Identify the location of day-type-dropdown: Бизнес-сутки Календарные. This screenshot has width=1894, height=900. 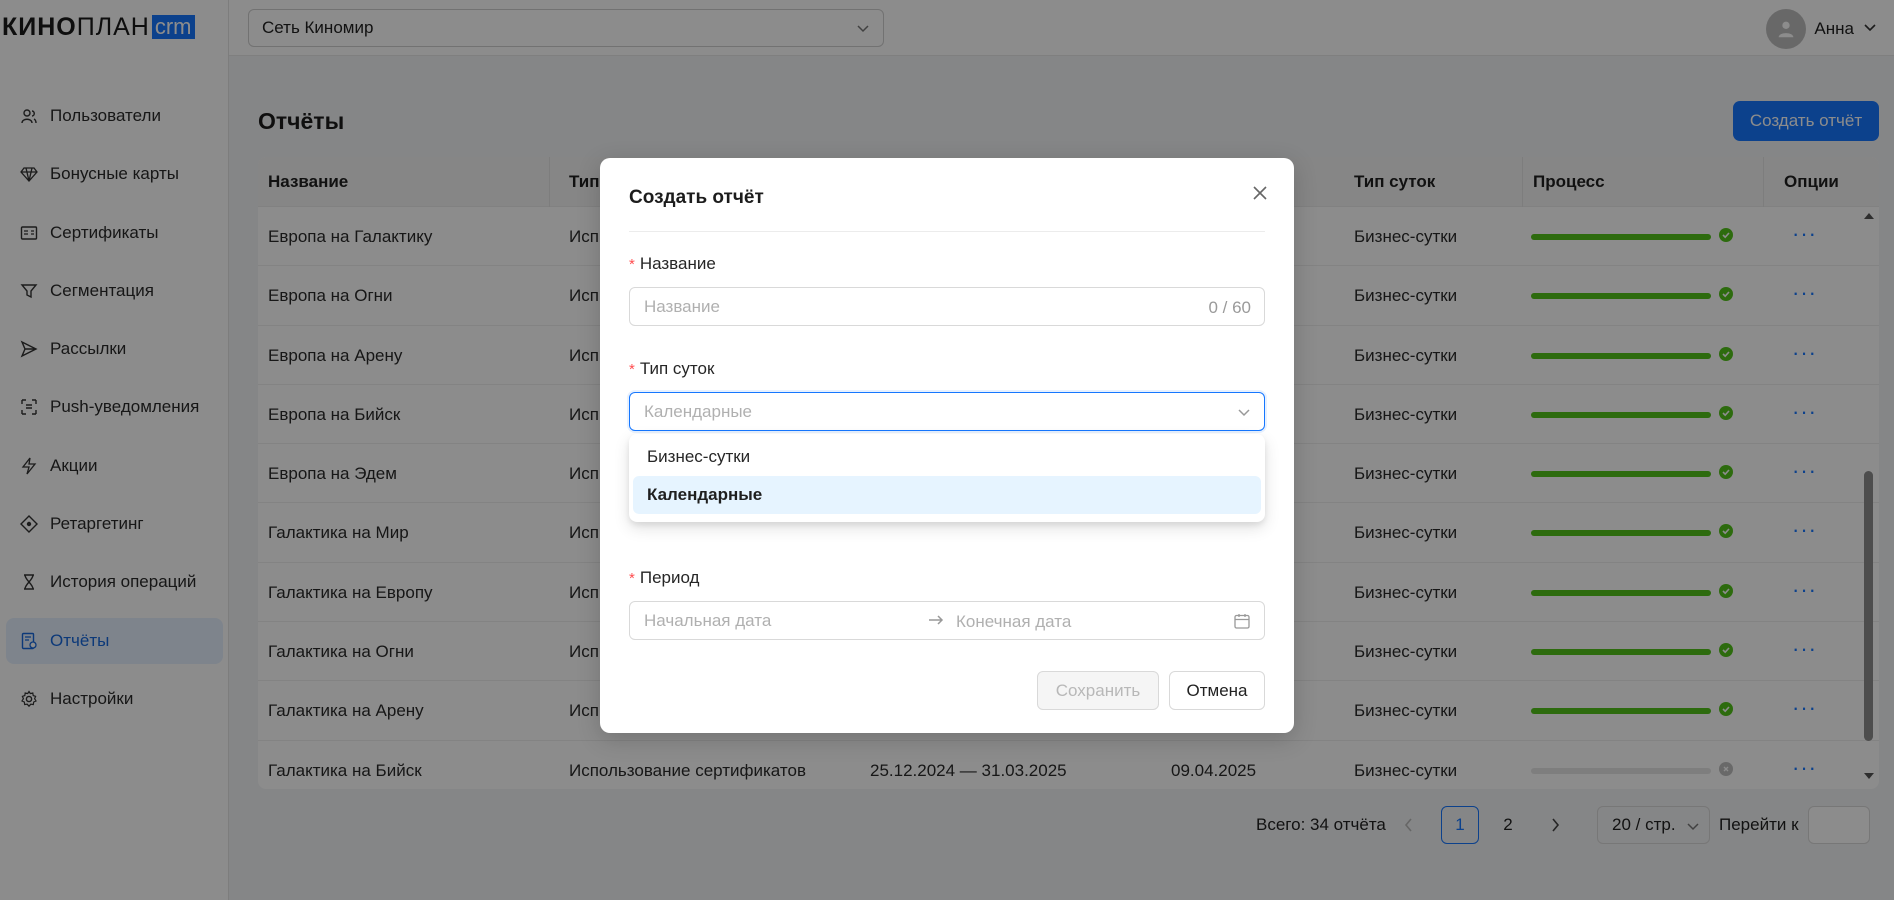
(947, 478).